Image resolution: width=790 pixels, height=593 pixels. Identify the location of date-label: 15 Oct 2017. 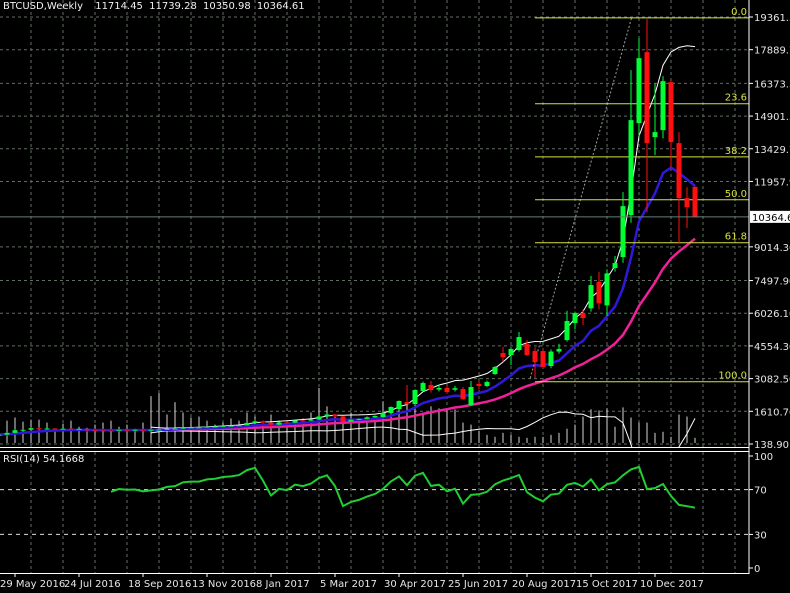
(607, 584).